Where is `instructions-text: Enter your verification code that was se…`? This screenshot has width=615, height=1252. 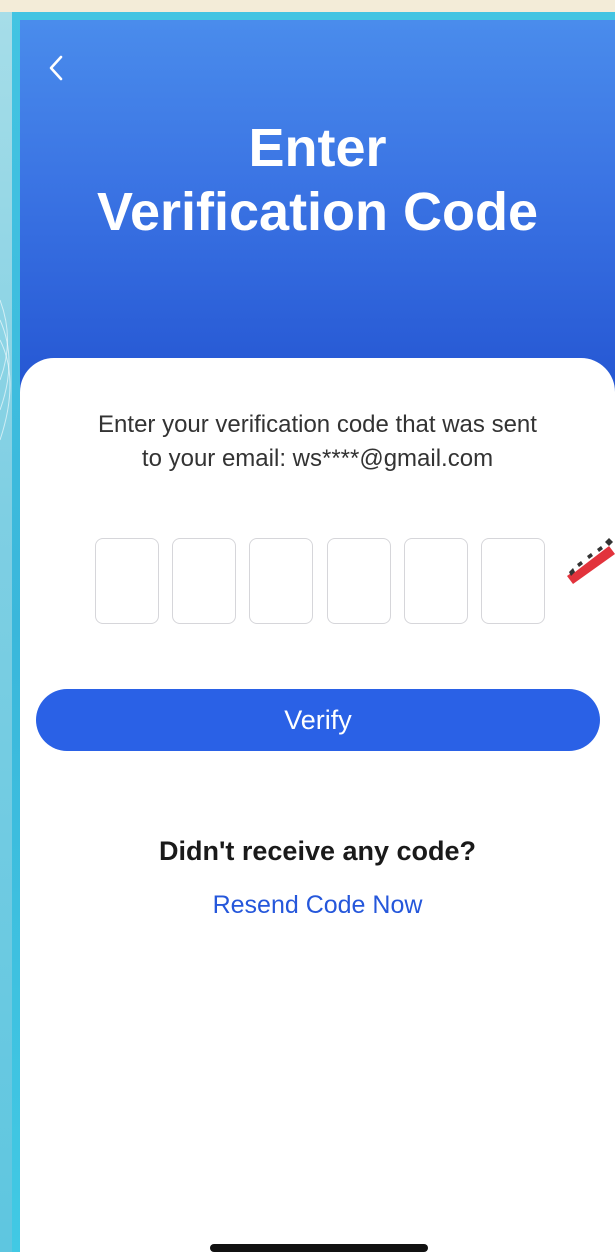 instructions-text: Enter your verification code that was se… is located at coordinates (317, 442).